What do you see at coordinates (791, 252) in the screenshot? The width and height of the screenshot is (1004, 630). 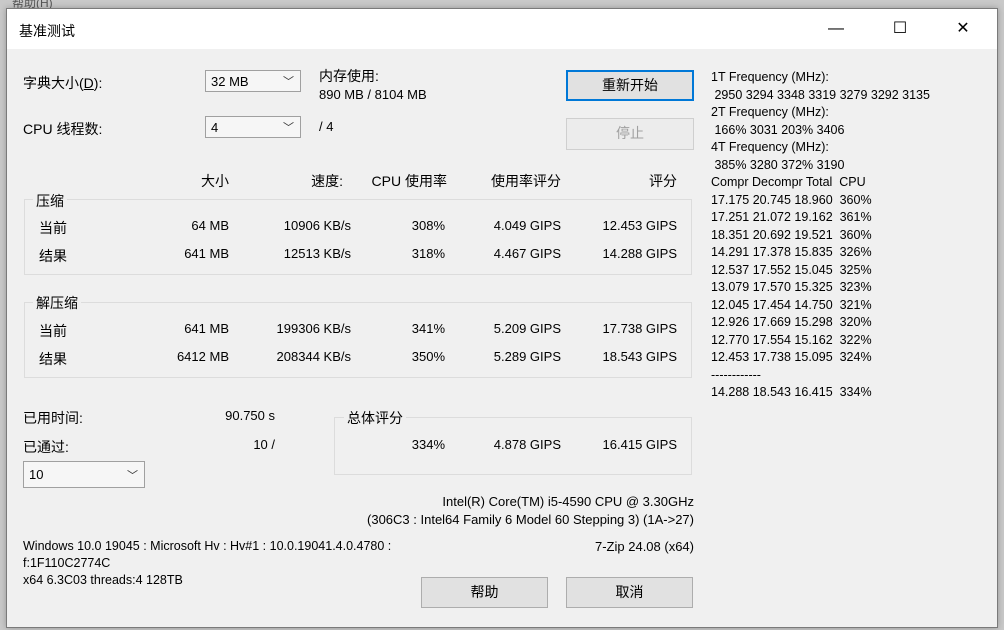 I see `log-line: 14.291 17.378 15.835 326%` at bounding box center [791, 252].